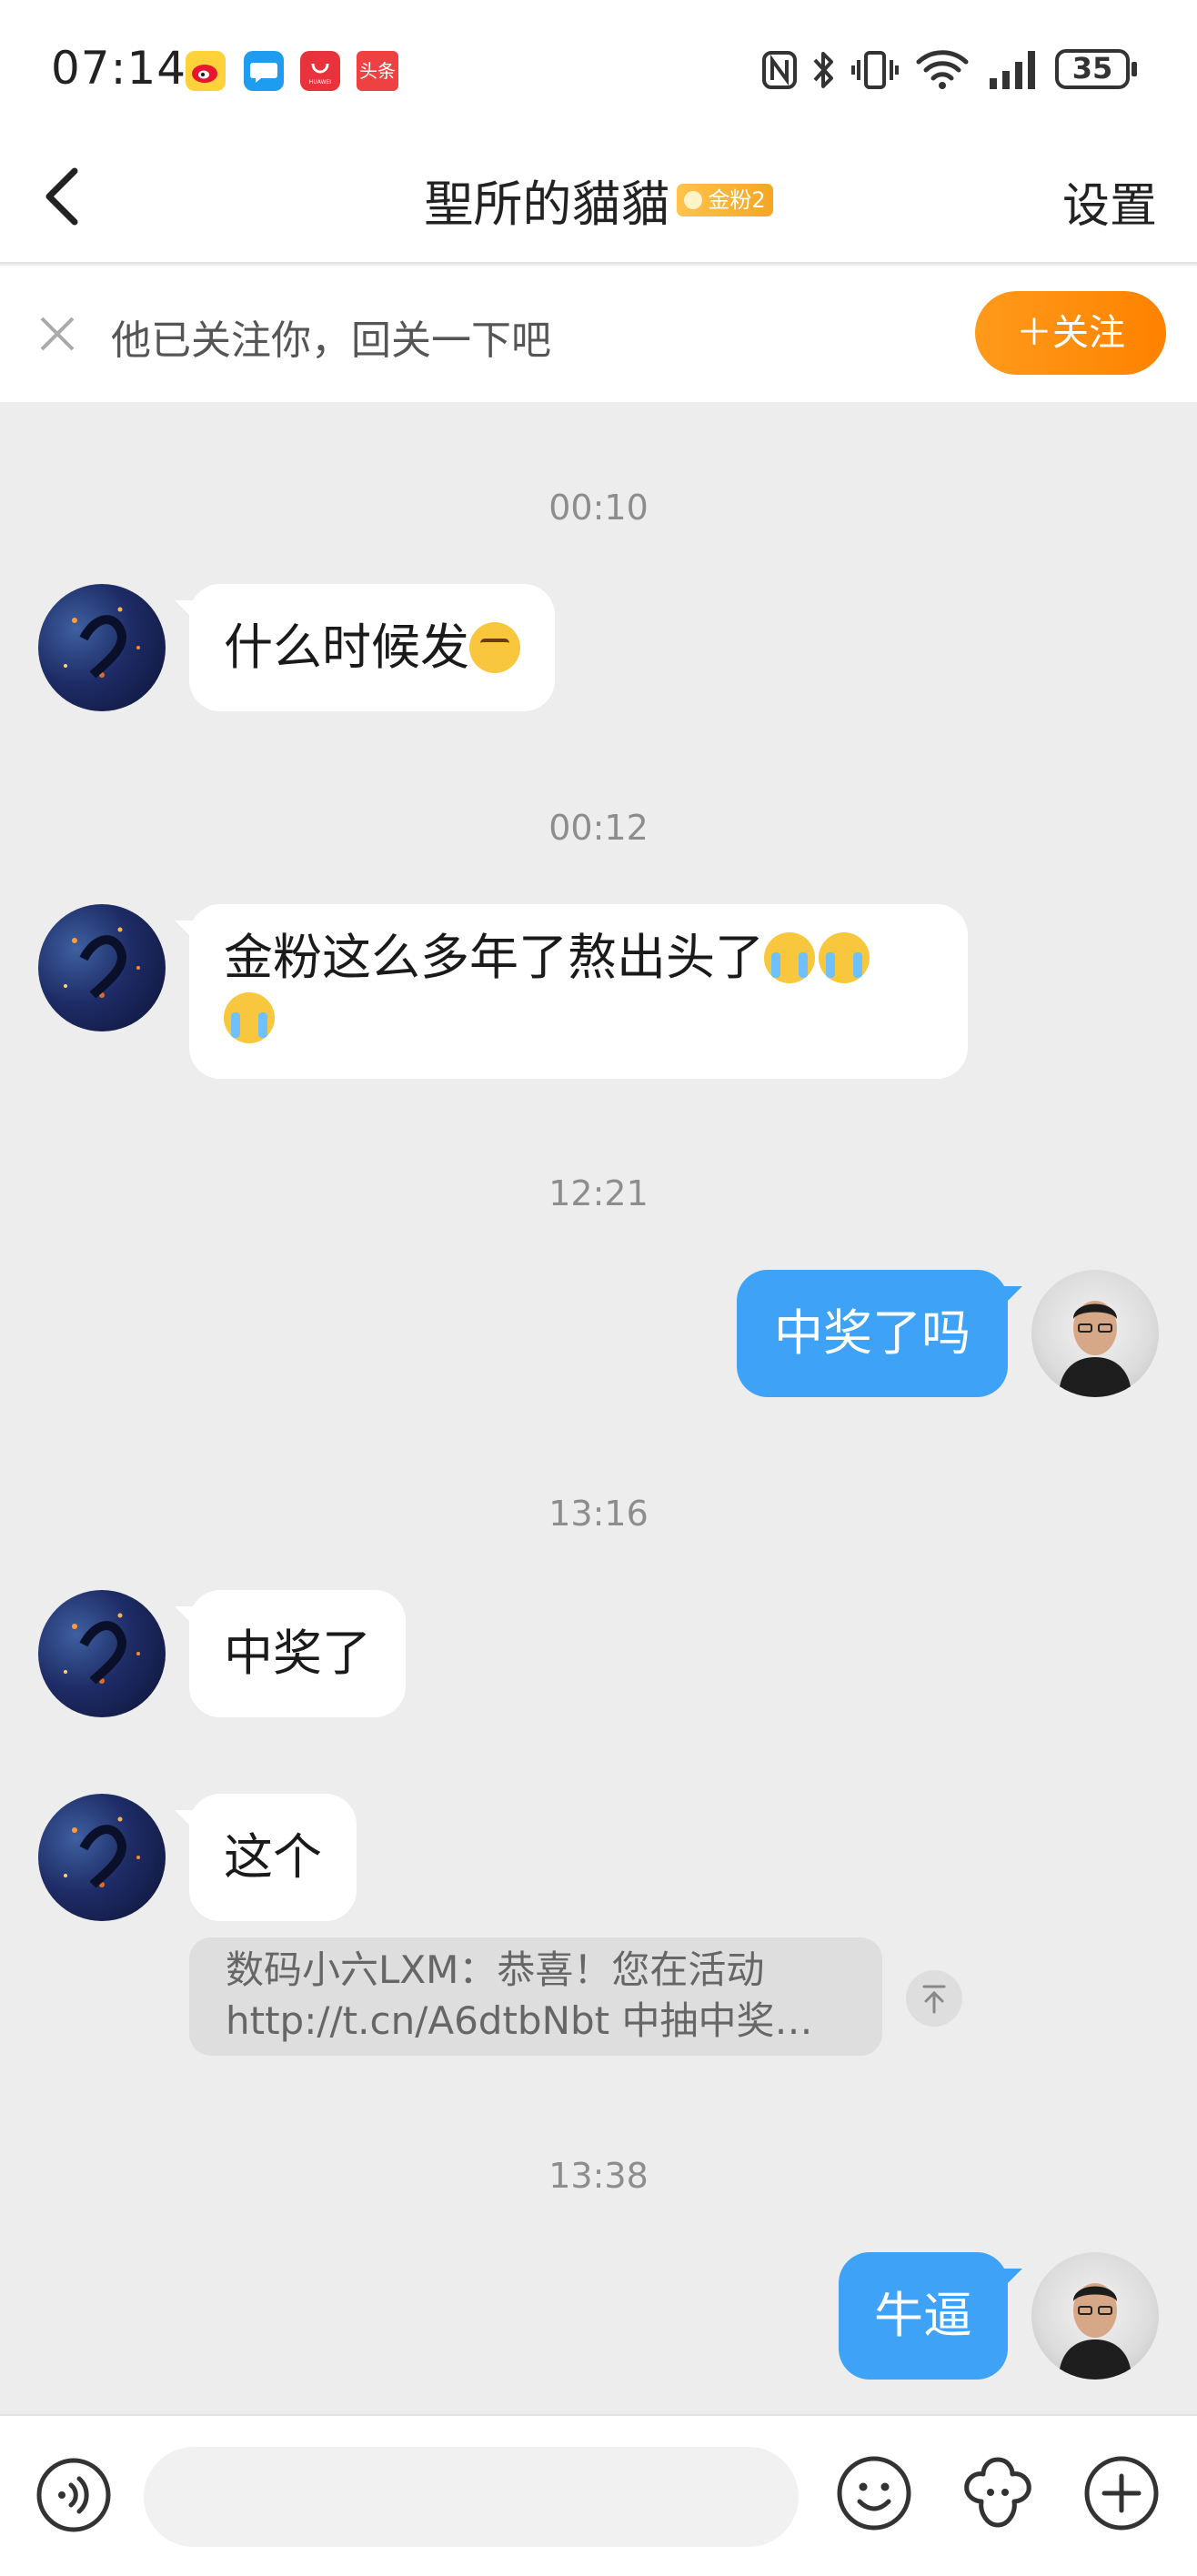 The height and width of the screenshot is (2576, 1197). What do you see at coordinates (824, 71) in the screenshot?
I see `bluetooth-icon` at bounding box center [824, 71].